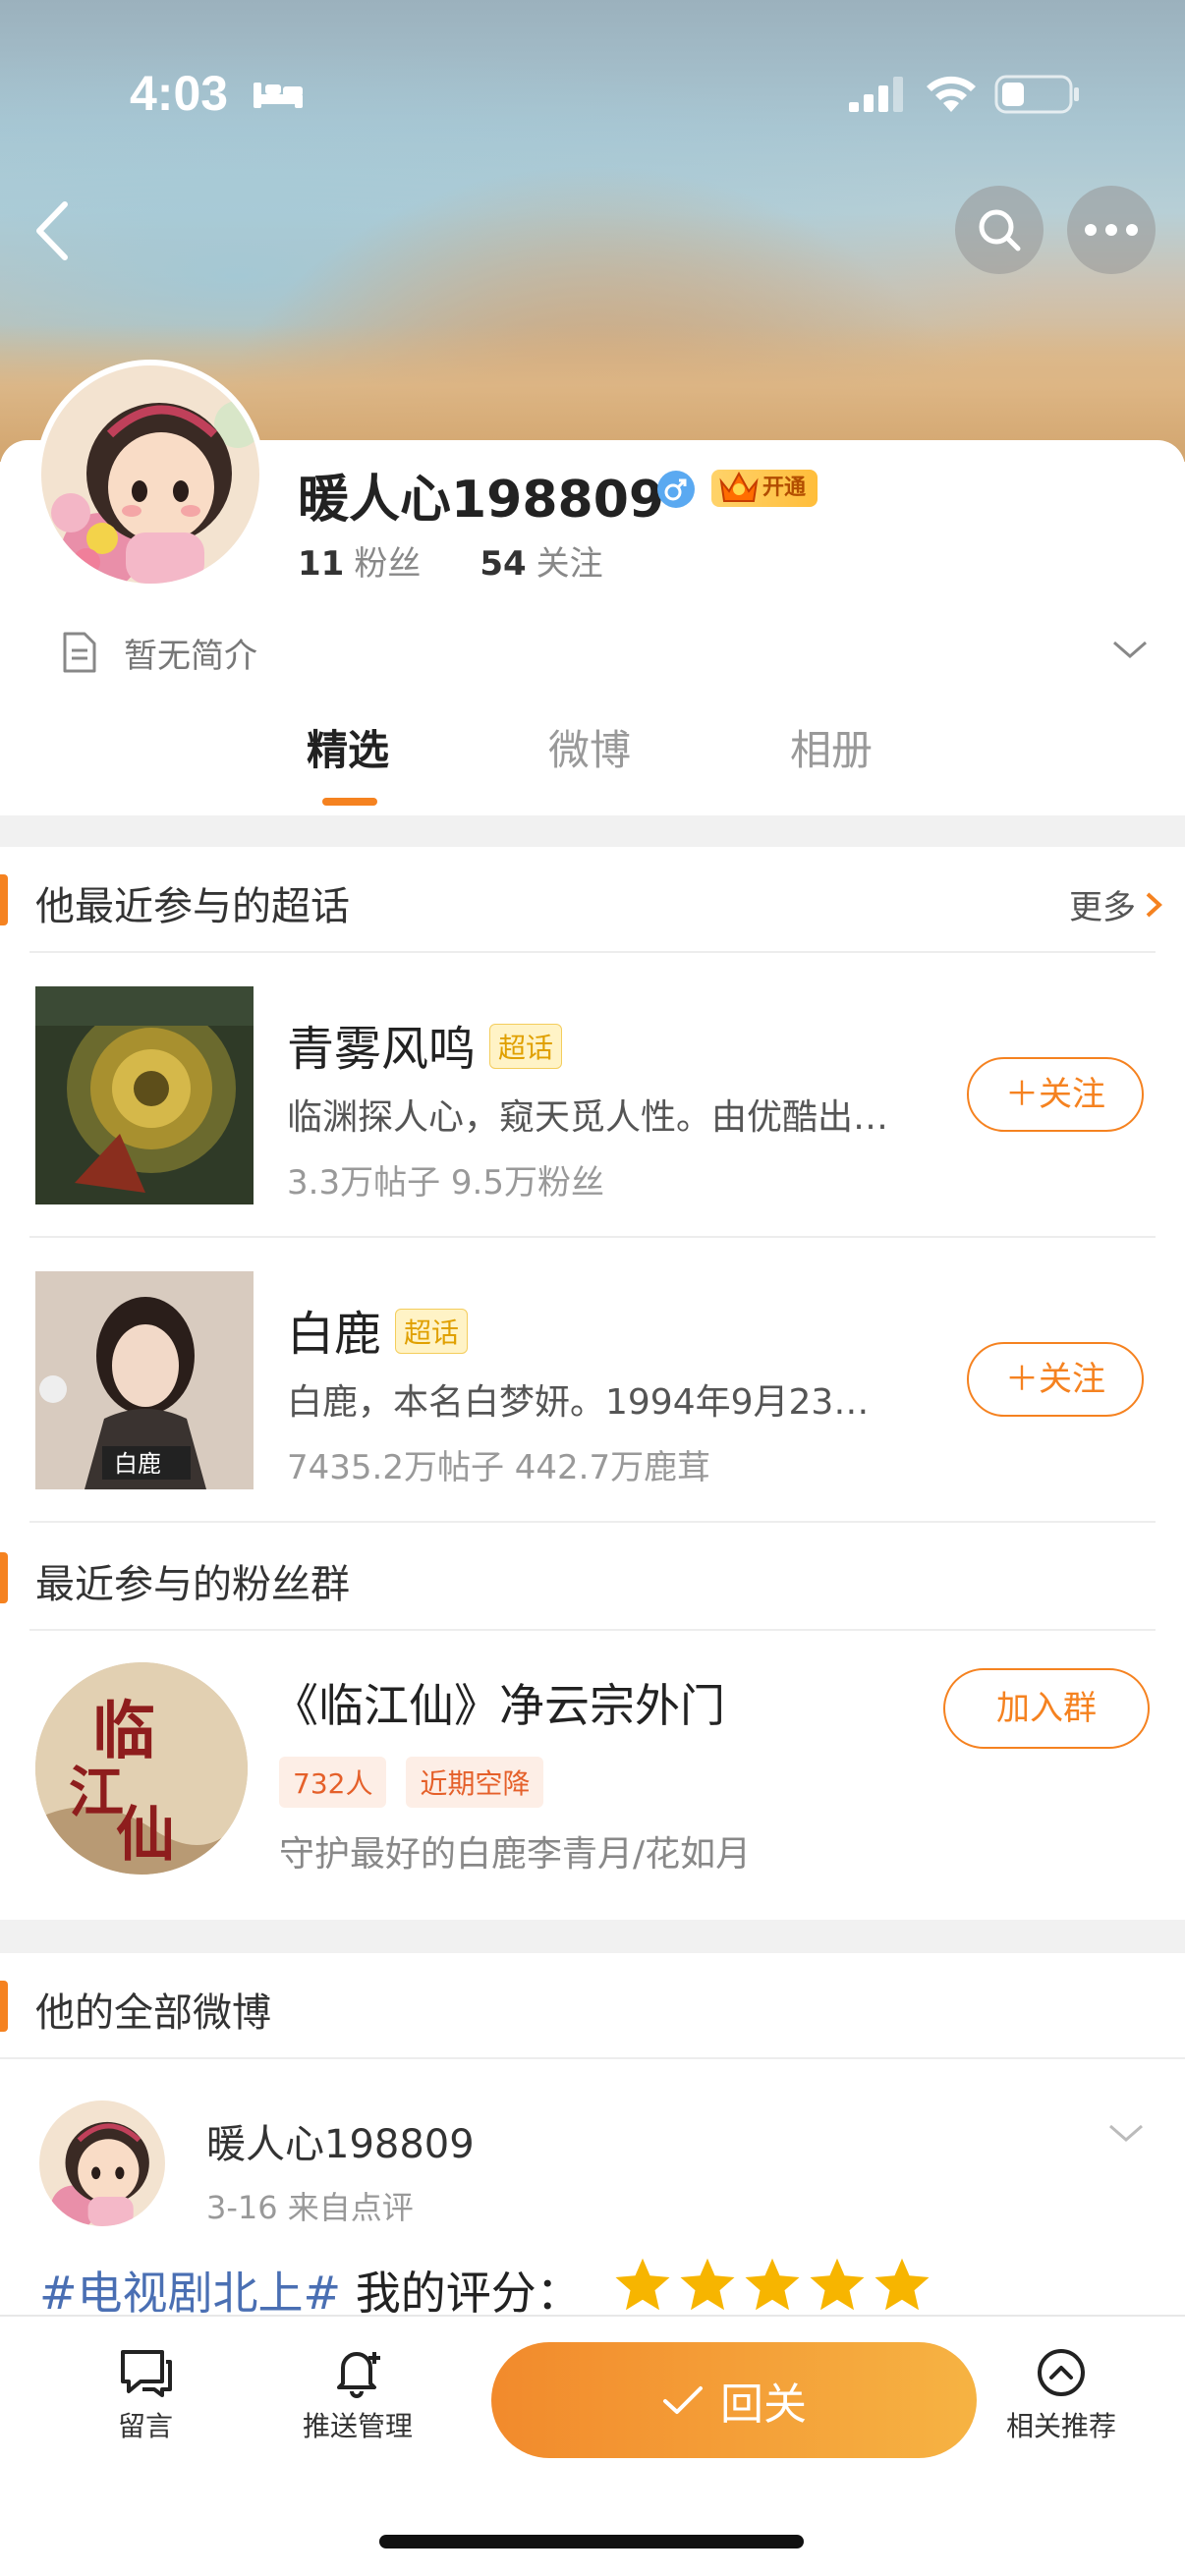 This screenshot has height=2576, width=1185. I want to click on fan-group-avatar: 临 江 仙, so click(141, 1768).